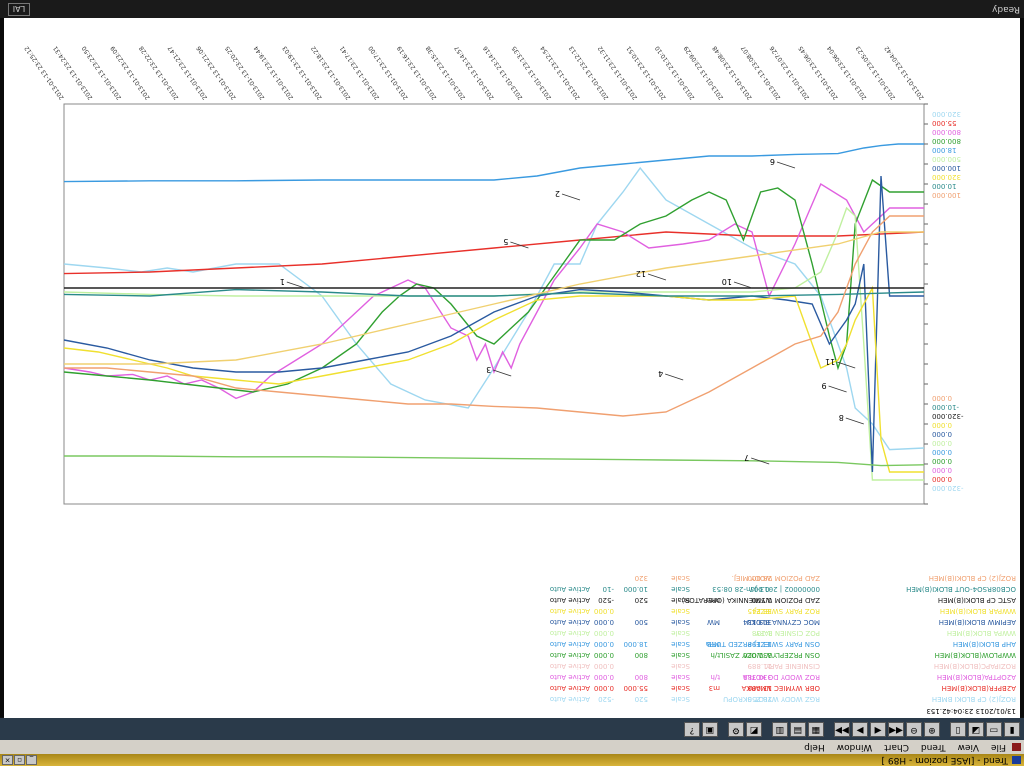 This screenshot has height=766, width=1024. Describe the element at coordinates (816, 729) in the screenshot. I see `table-icon: ▦` at that location.